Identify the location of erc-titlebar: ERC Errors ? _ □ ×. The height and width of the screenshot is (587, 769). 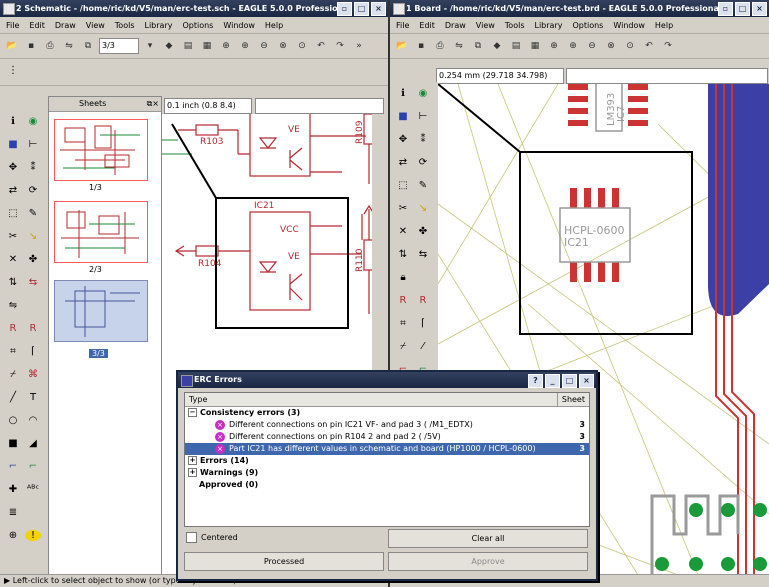
(387, 380).